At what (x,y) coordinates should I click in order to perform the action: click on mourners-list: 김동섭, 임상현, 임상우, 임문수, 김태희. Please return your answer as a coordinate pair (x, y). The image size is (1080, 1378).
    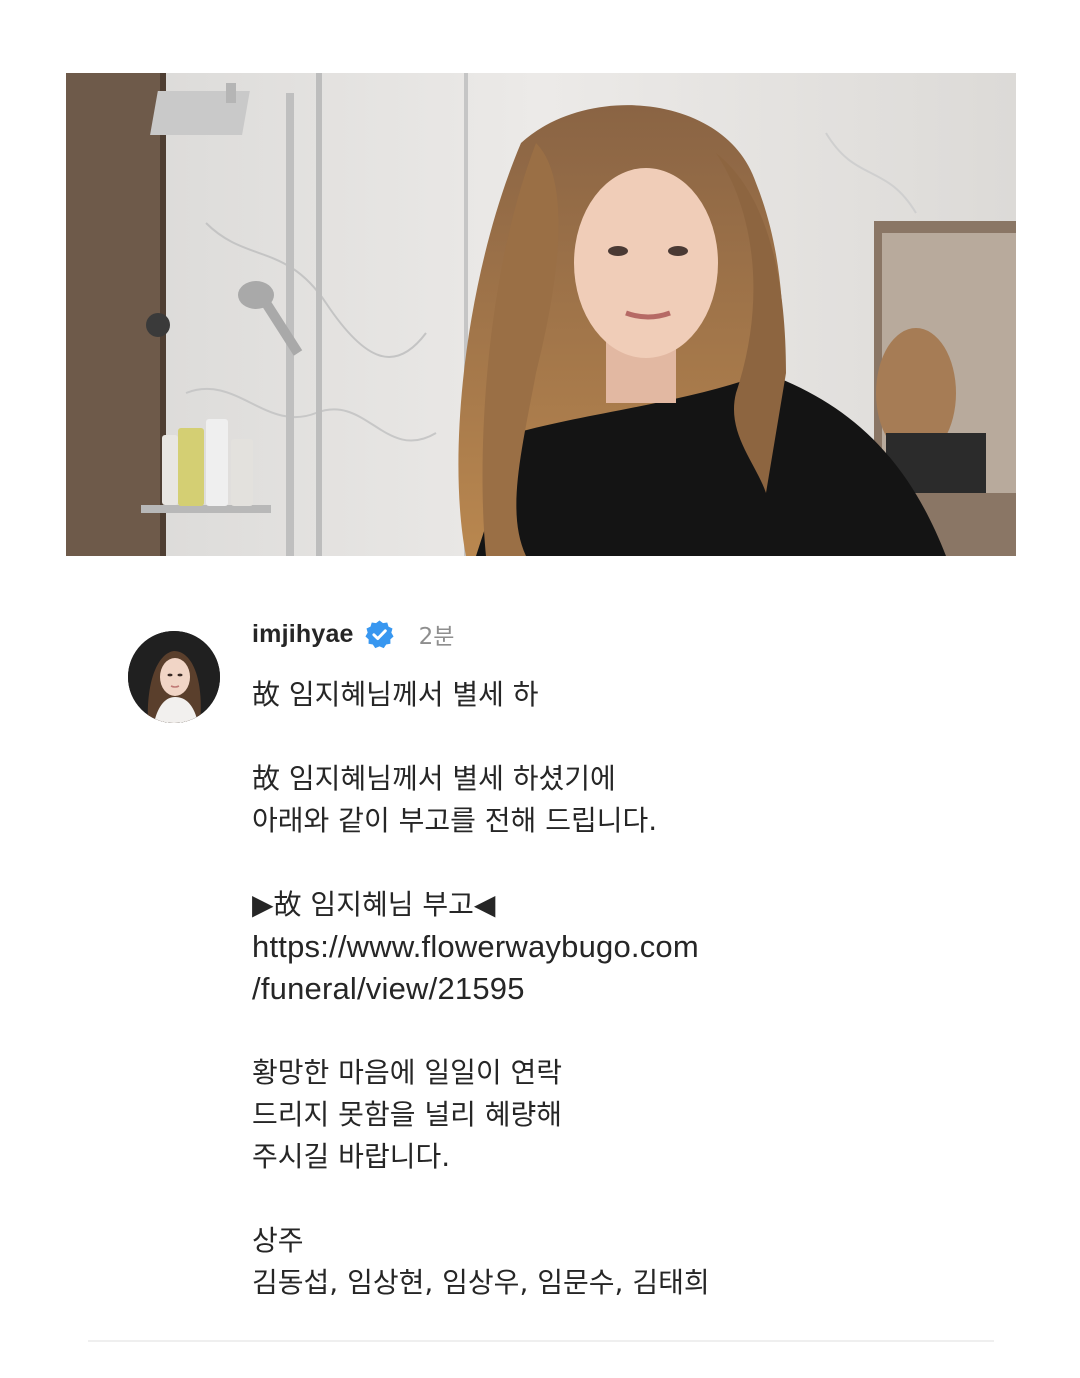
    Looking at the image, I should click on (481, 1282).